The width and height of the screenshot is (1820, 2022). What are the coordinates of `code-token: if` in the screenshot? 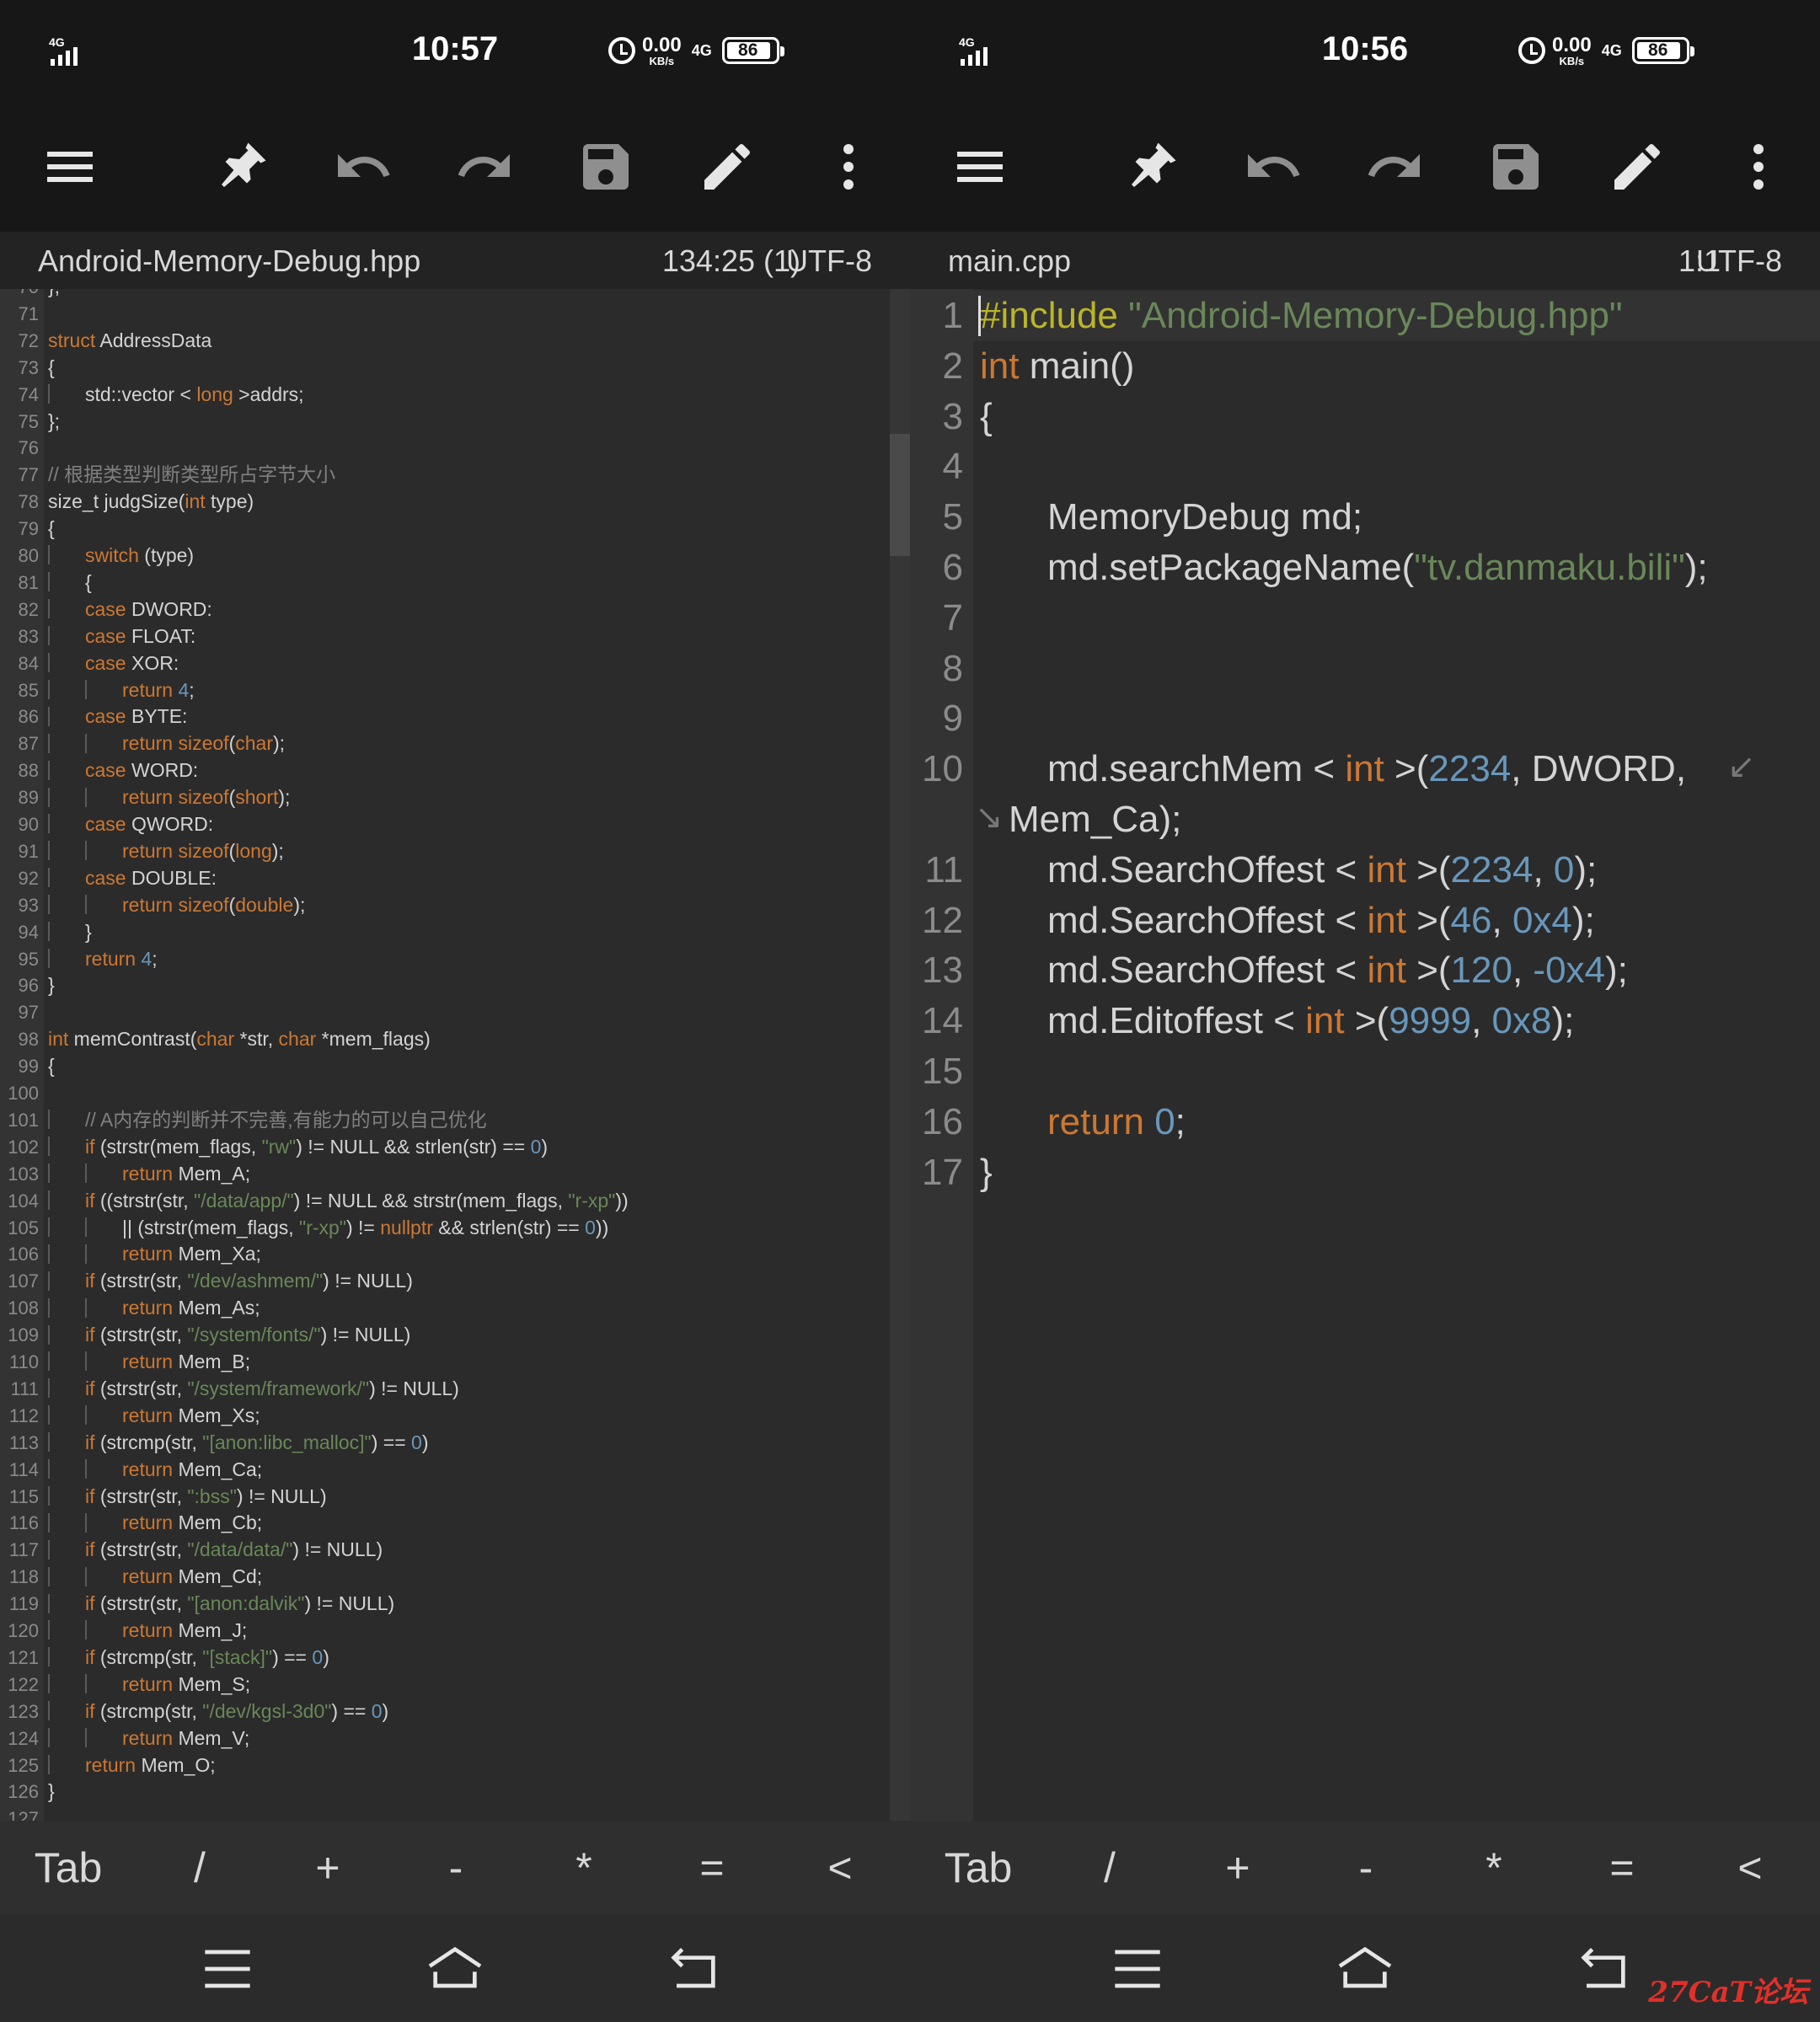 It's located at (90, 1146).